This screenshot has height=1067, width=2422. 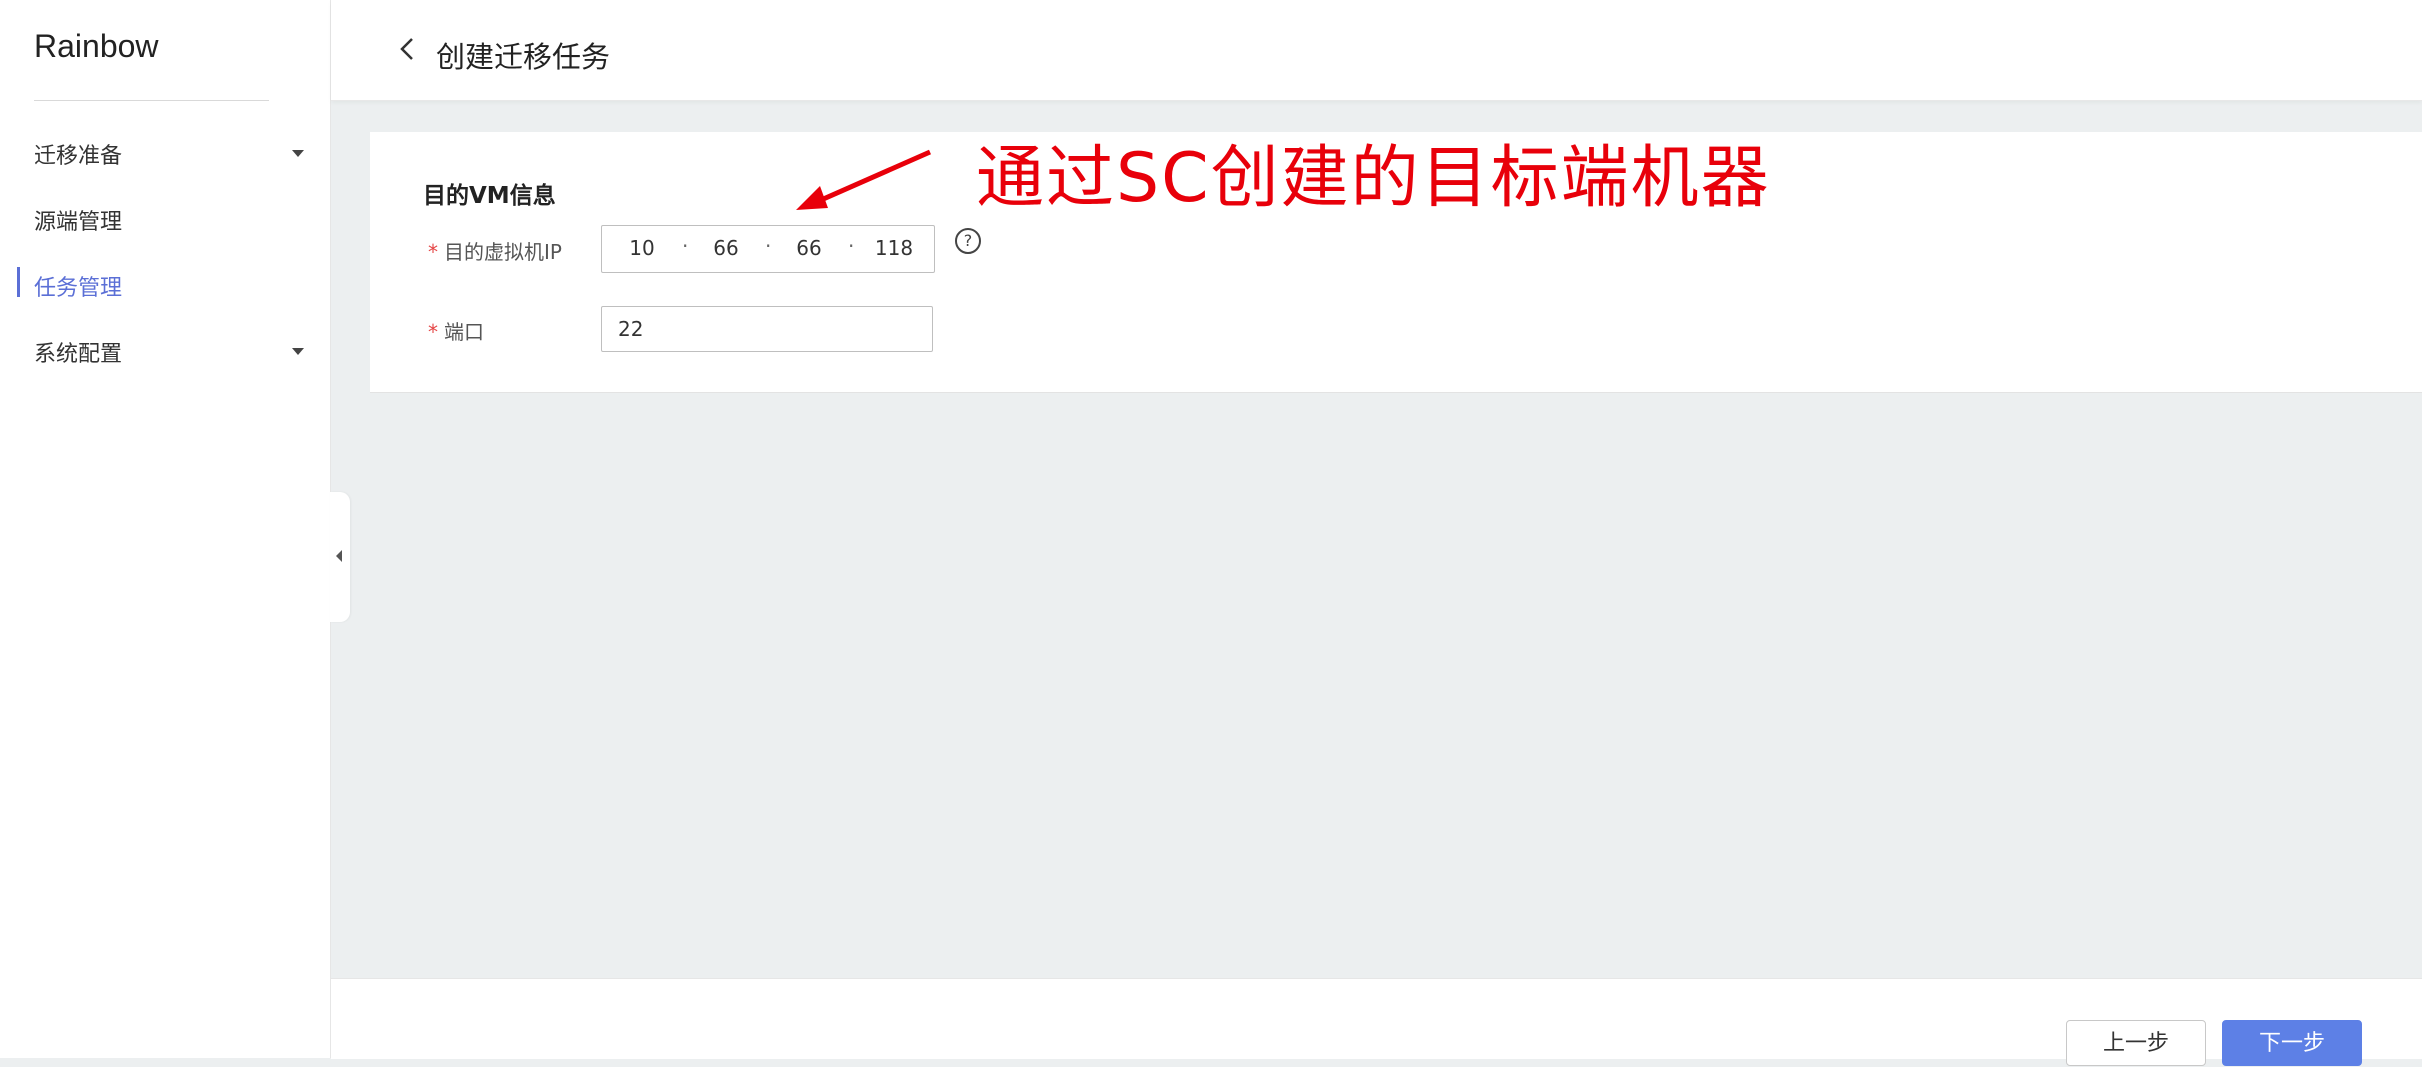 I want to click on port-label: * 端口, so click(x=456, y=330).